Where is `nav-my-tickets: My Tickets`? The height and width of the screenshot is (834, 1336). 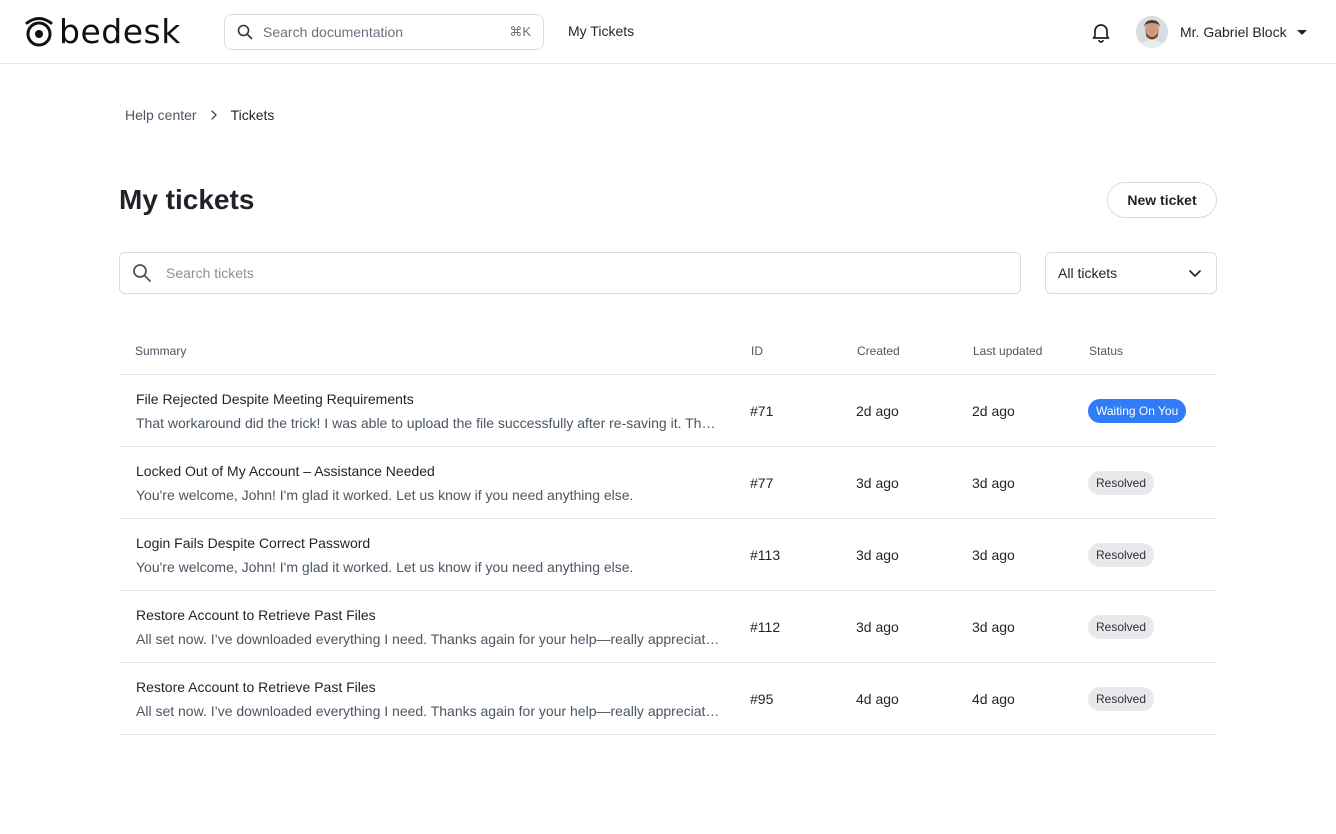
nav-my-tickets: My Tickets is located at coordinates (601, 31).